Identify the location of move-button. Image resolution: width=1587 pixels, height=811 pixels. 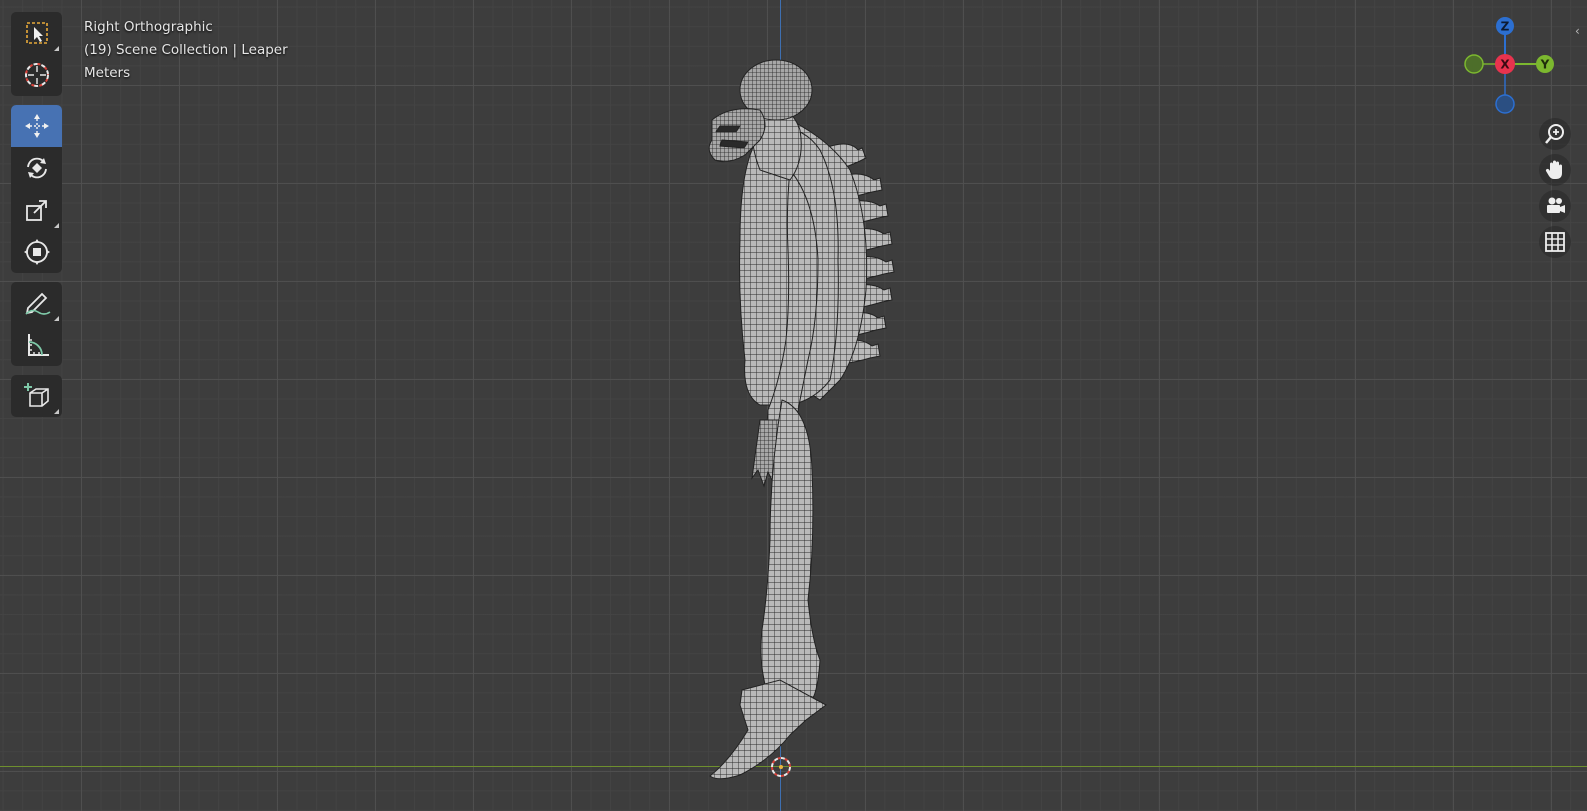
(36, 126).